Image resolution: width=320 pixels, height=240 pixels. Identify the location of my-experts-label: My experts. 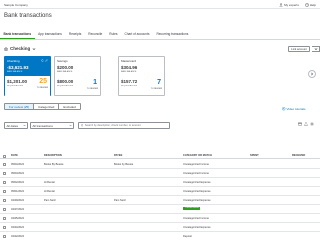
(291, 4).